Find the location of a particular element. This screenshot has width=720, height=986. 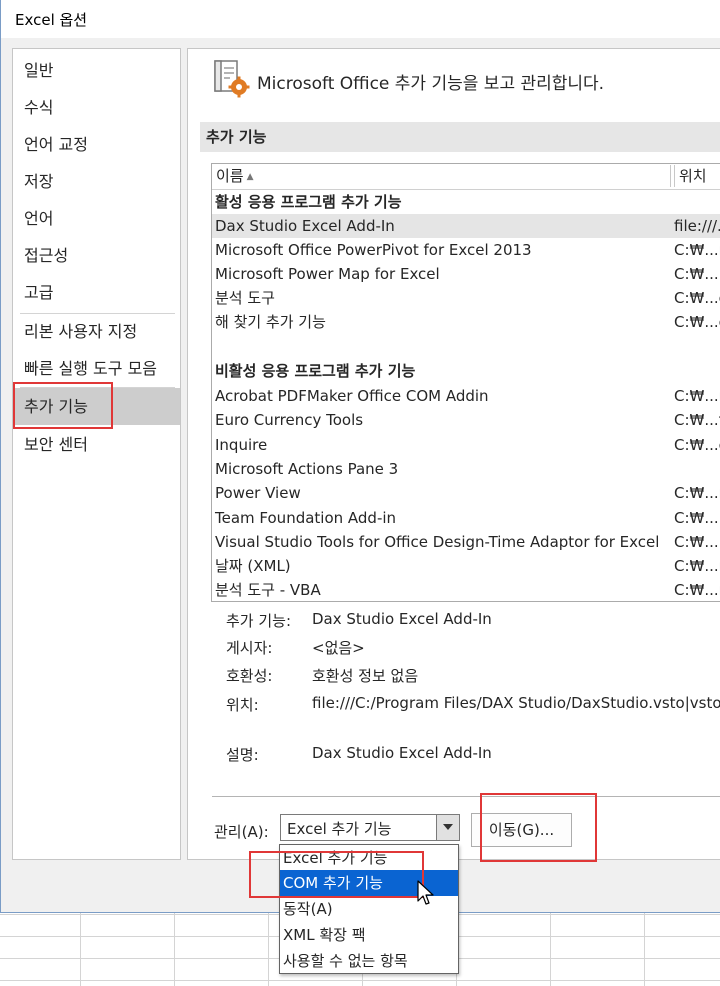

divider is located at coordinates (466, 796).